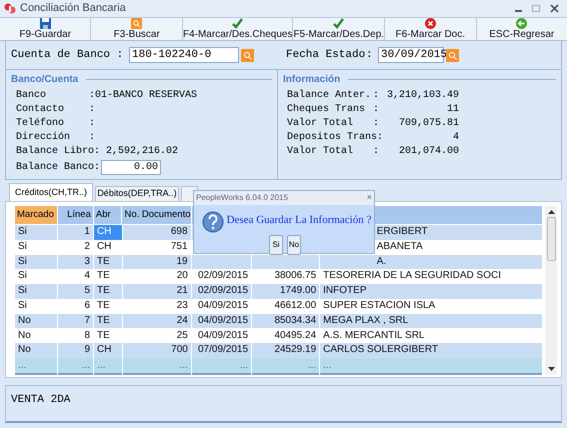  Describe the element at coordinates (452, 109) in the screenshot. I see `field-value: 11` at that location.